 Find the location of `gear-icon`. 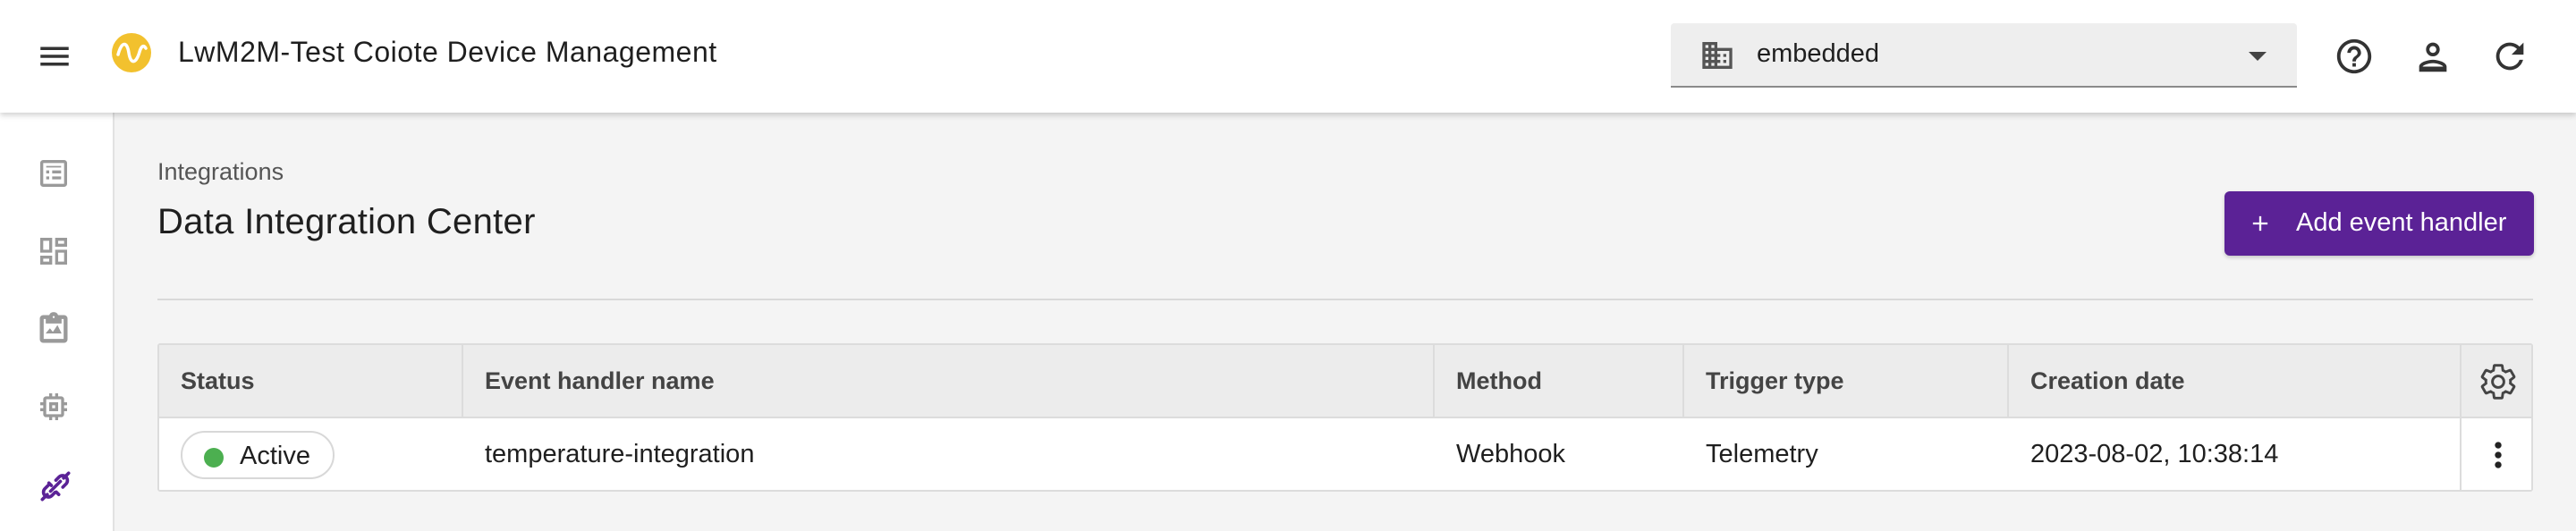

gear-icon is located at coordinates (2498, 382).